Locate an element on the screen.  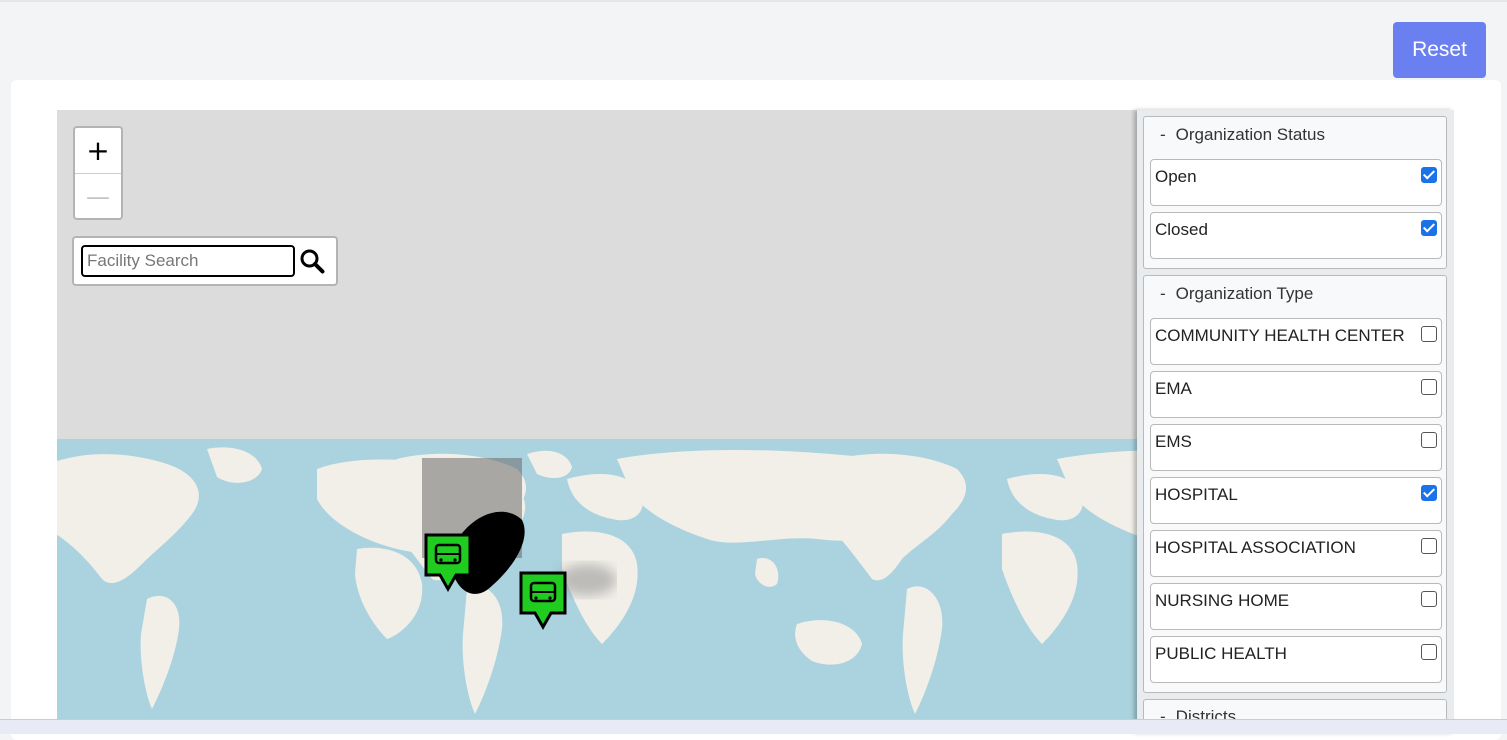
facility-search-input is located at coordinates (188, 261).